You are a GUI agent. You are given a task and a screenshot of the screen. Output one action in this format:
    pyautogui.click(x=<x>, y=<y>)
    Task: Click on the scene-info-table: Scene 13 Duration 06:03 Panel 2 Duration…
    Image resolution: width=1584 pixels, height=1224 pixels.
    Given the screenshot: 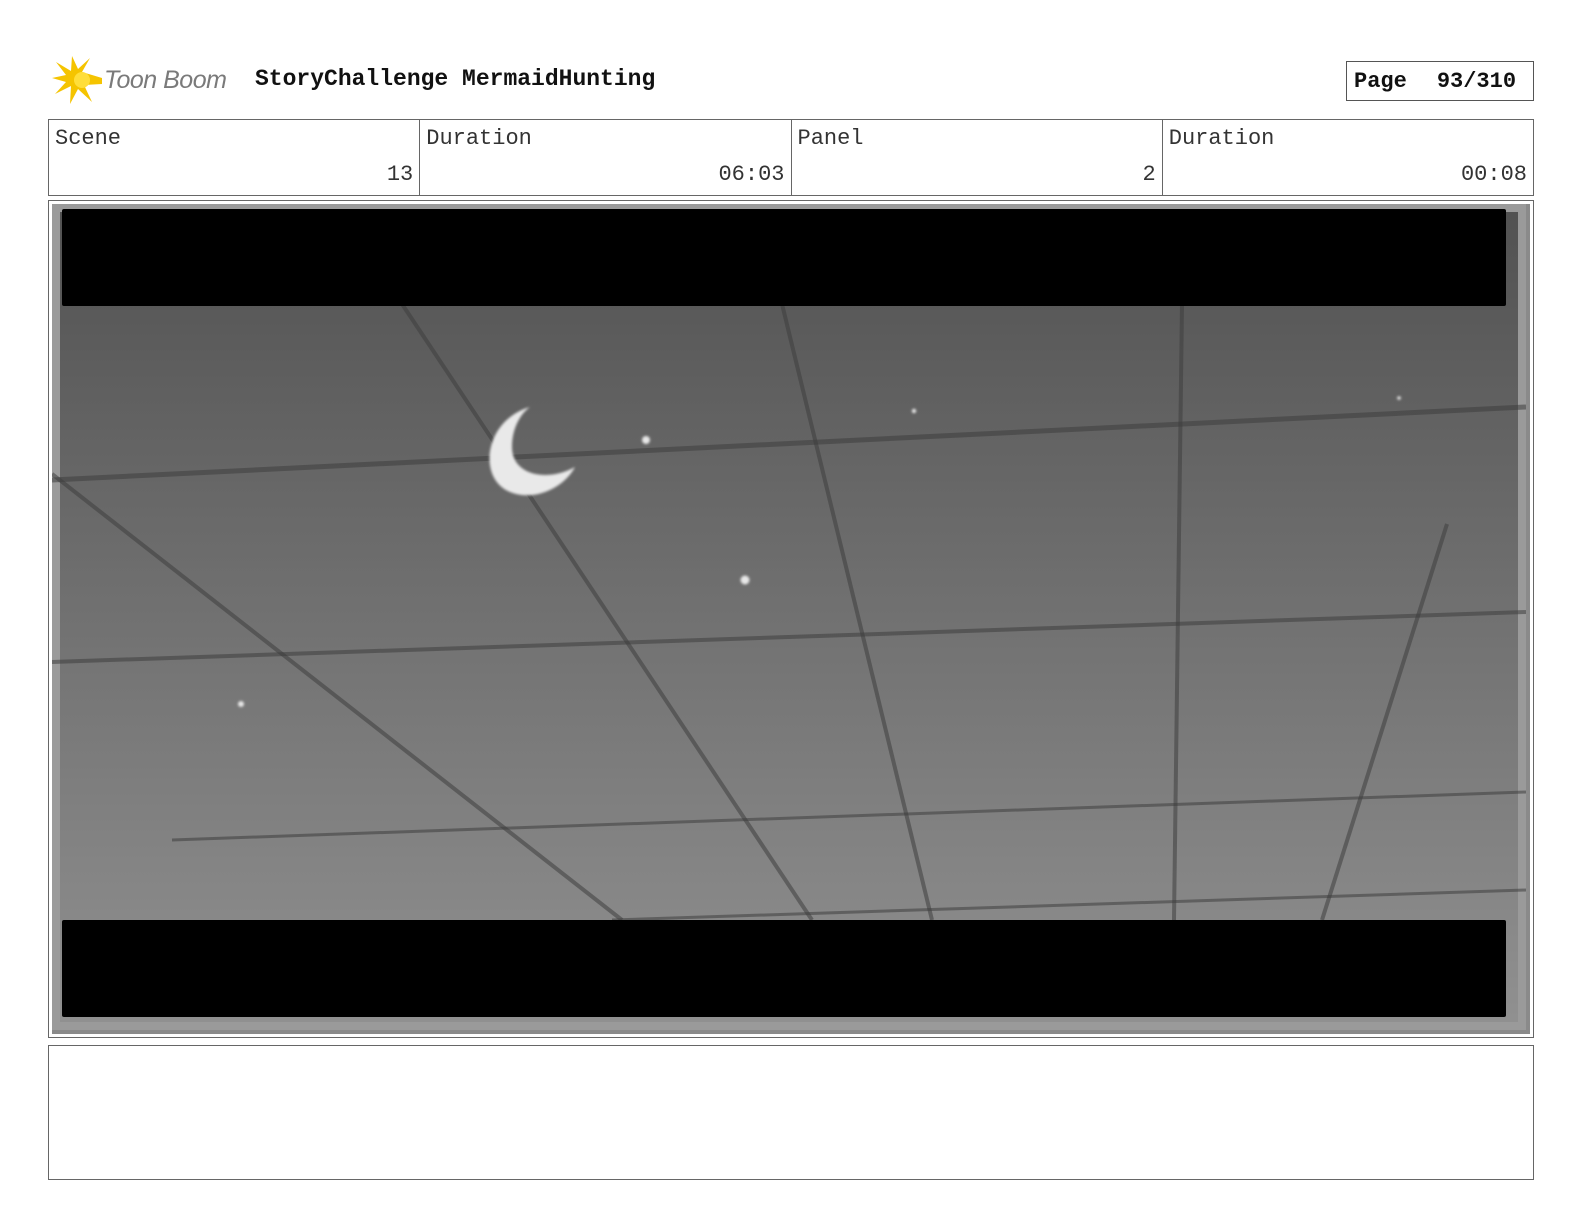 What is the action you would take?
    pyautogui.click(x=791, y=157)
    